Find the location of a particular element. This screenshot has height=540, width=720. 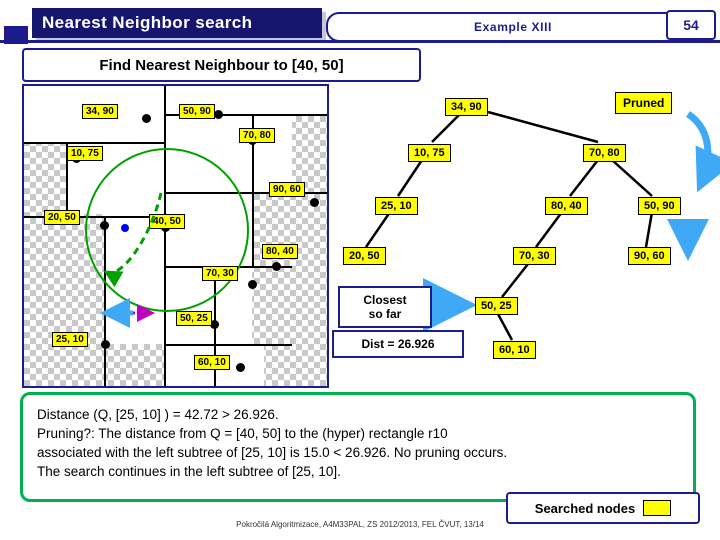

closest-so-far-box: Closest so far is located at coordinates (385, 307).